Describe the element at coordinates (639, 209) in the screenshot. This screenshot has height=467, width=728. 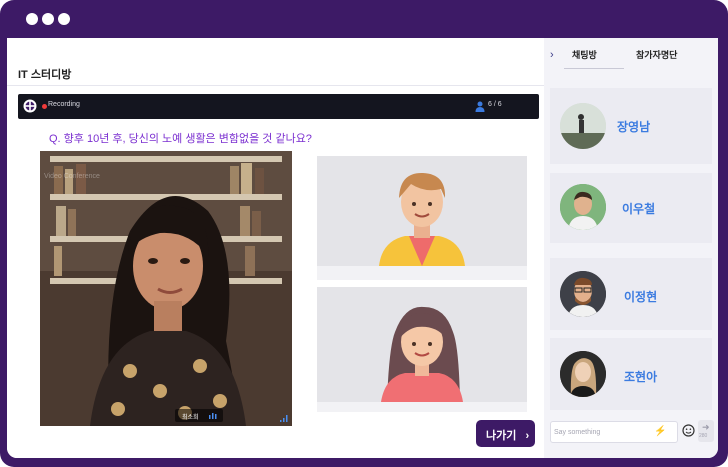
I see `participant-name: 이우철` at that location.